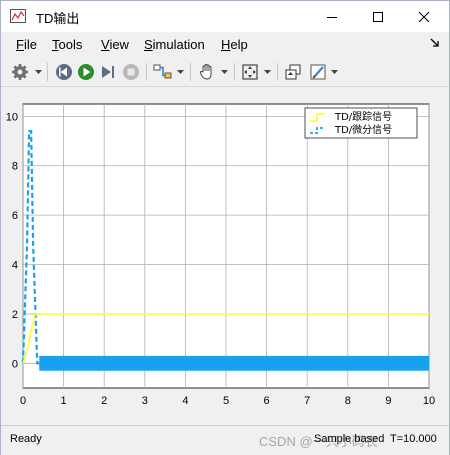  What do you see at coordinates (349, 439) in the screenshot?
I see `status-sample-mode: Sample based` at bounding box center [349, 439].